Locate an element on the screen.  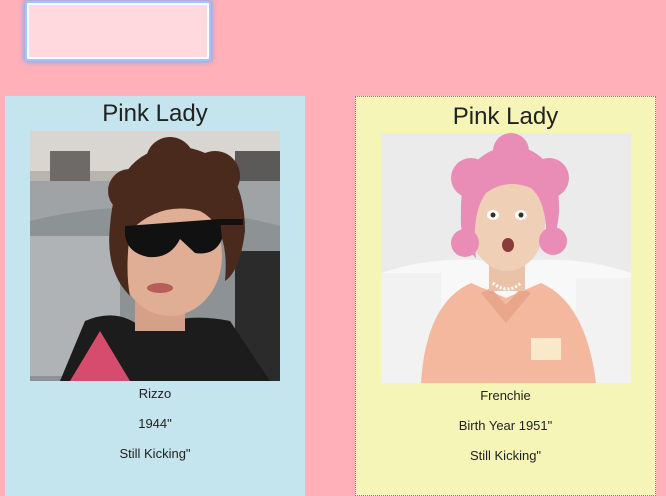
card-name: Frenchie is located at coordinates (505, 395).